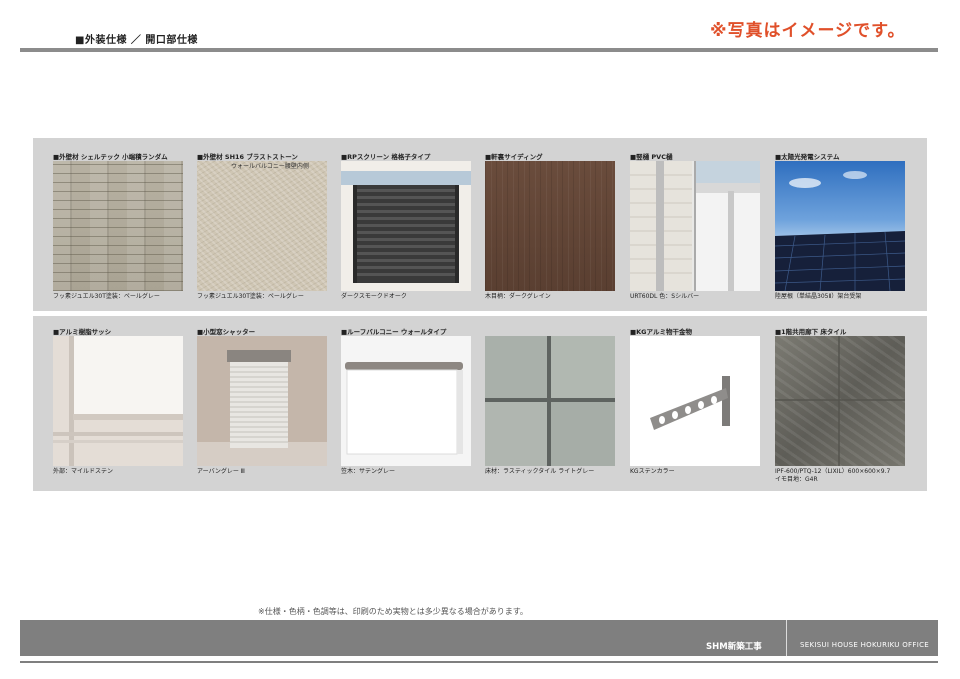 Image resolution: width=960 pixels, height=679 pixels. I want to click on spec-item-gutter: ■竪樋 PVC樋 URT60DL 色：Sシルバー, so click(695, 227).